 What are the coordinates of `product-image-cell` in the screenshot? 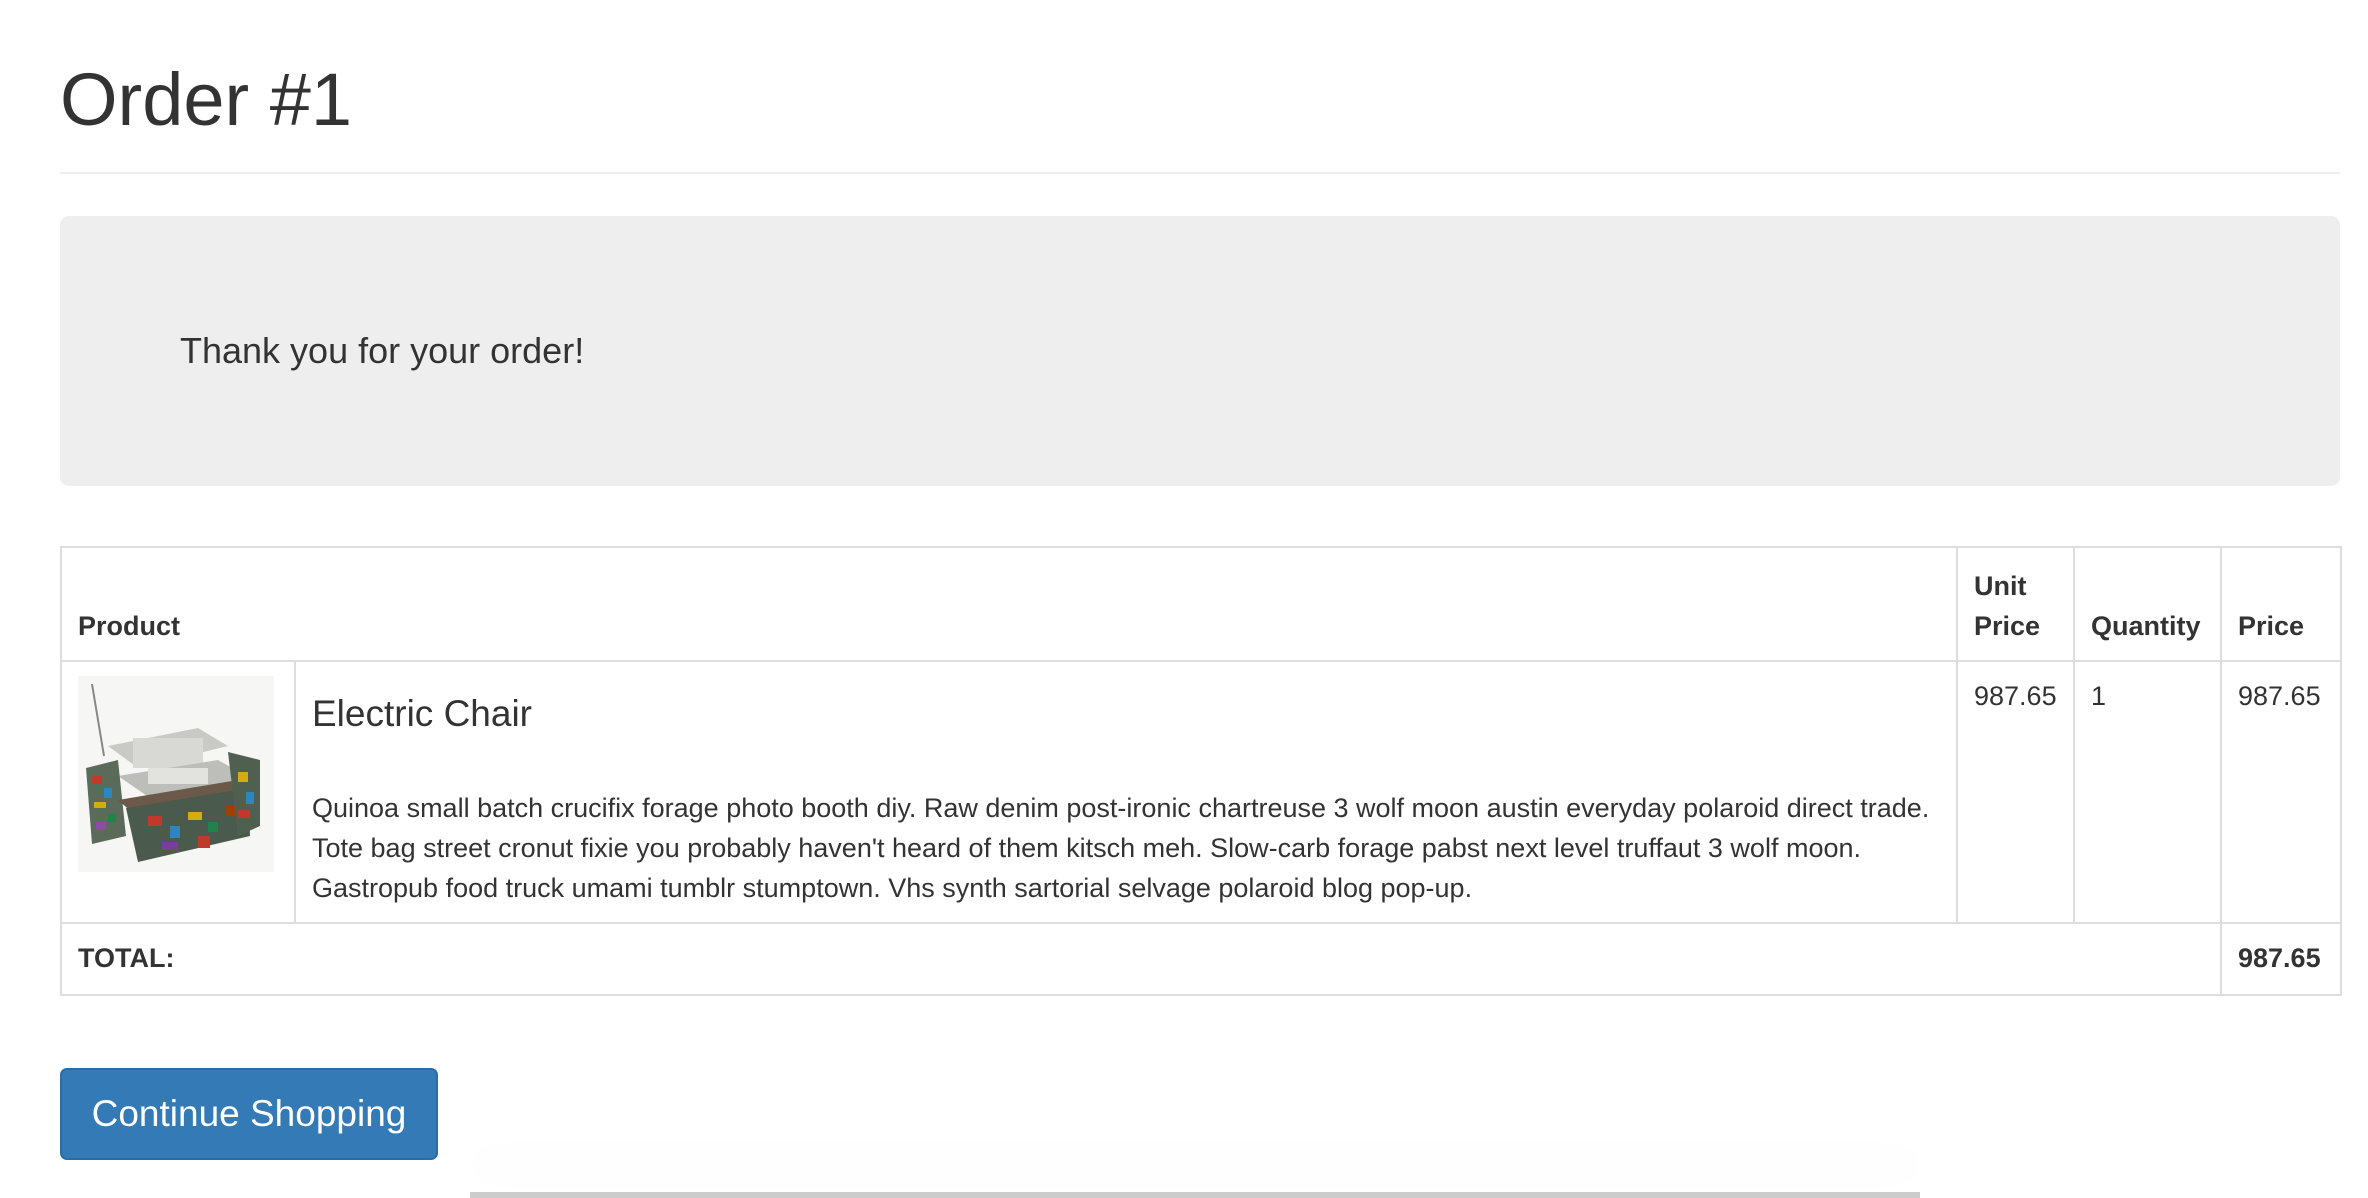 It's located at (178, 792).